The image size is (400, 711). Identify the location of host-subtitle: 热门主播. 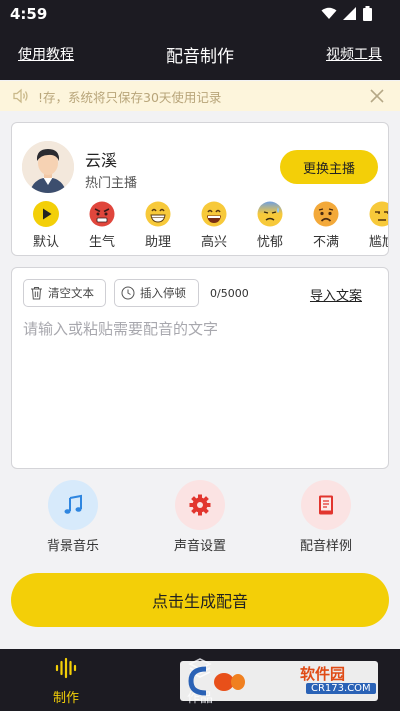
(111, 183).